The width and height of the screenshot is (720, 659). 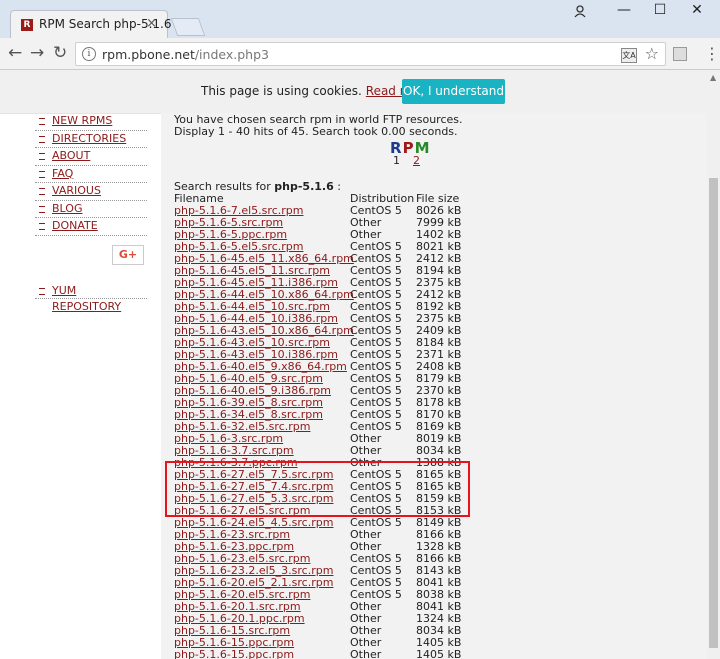 I want to click on sidebar-item-blog: BLOG, so click(x=91, y=209).